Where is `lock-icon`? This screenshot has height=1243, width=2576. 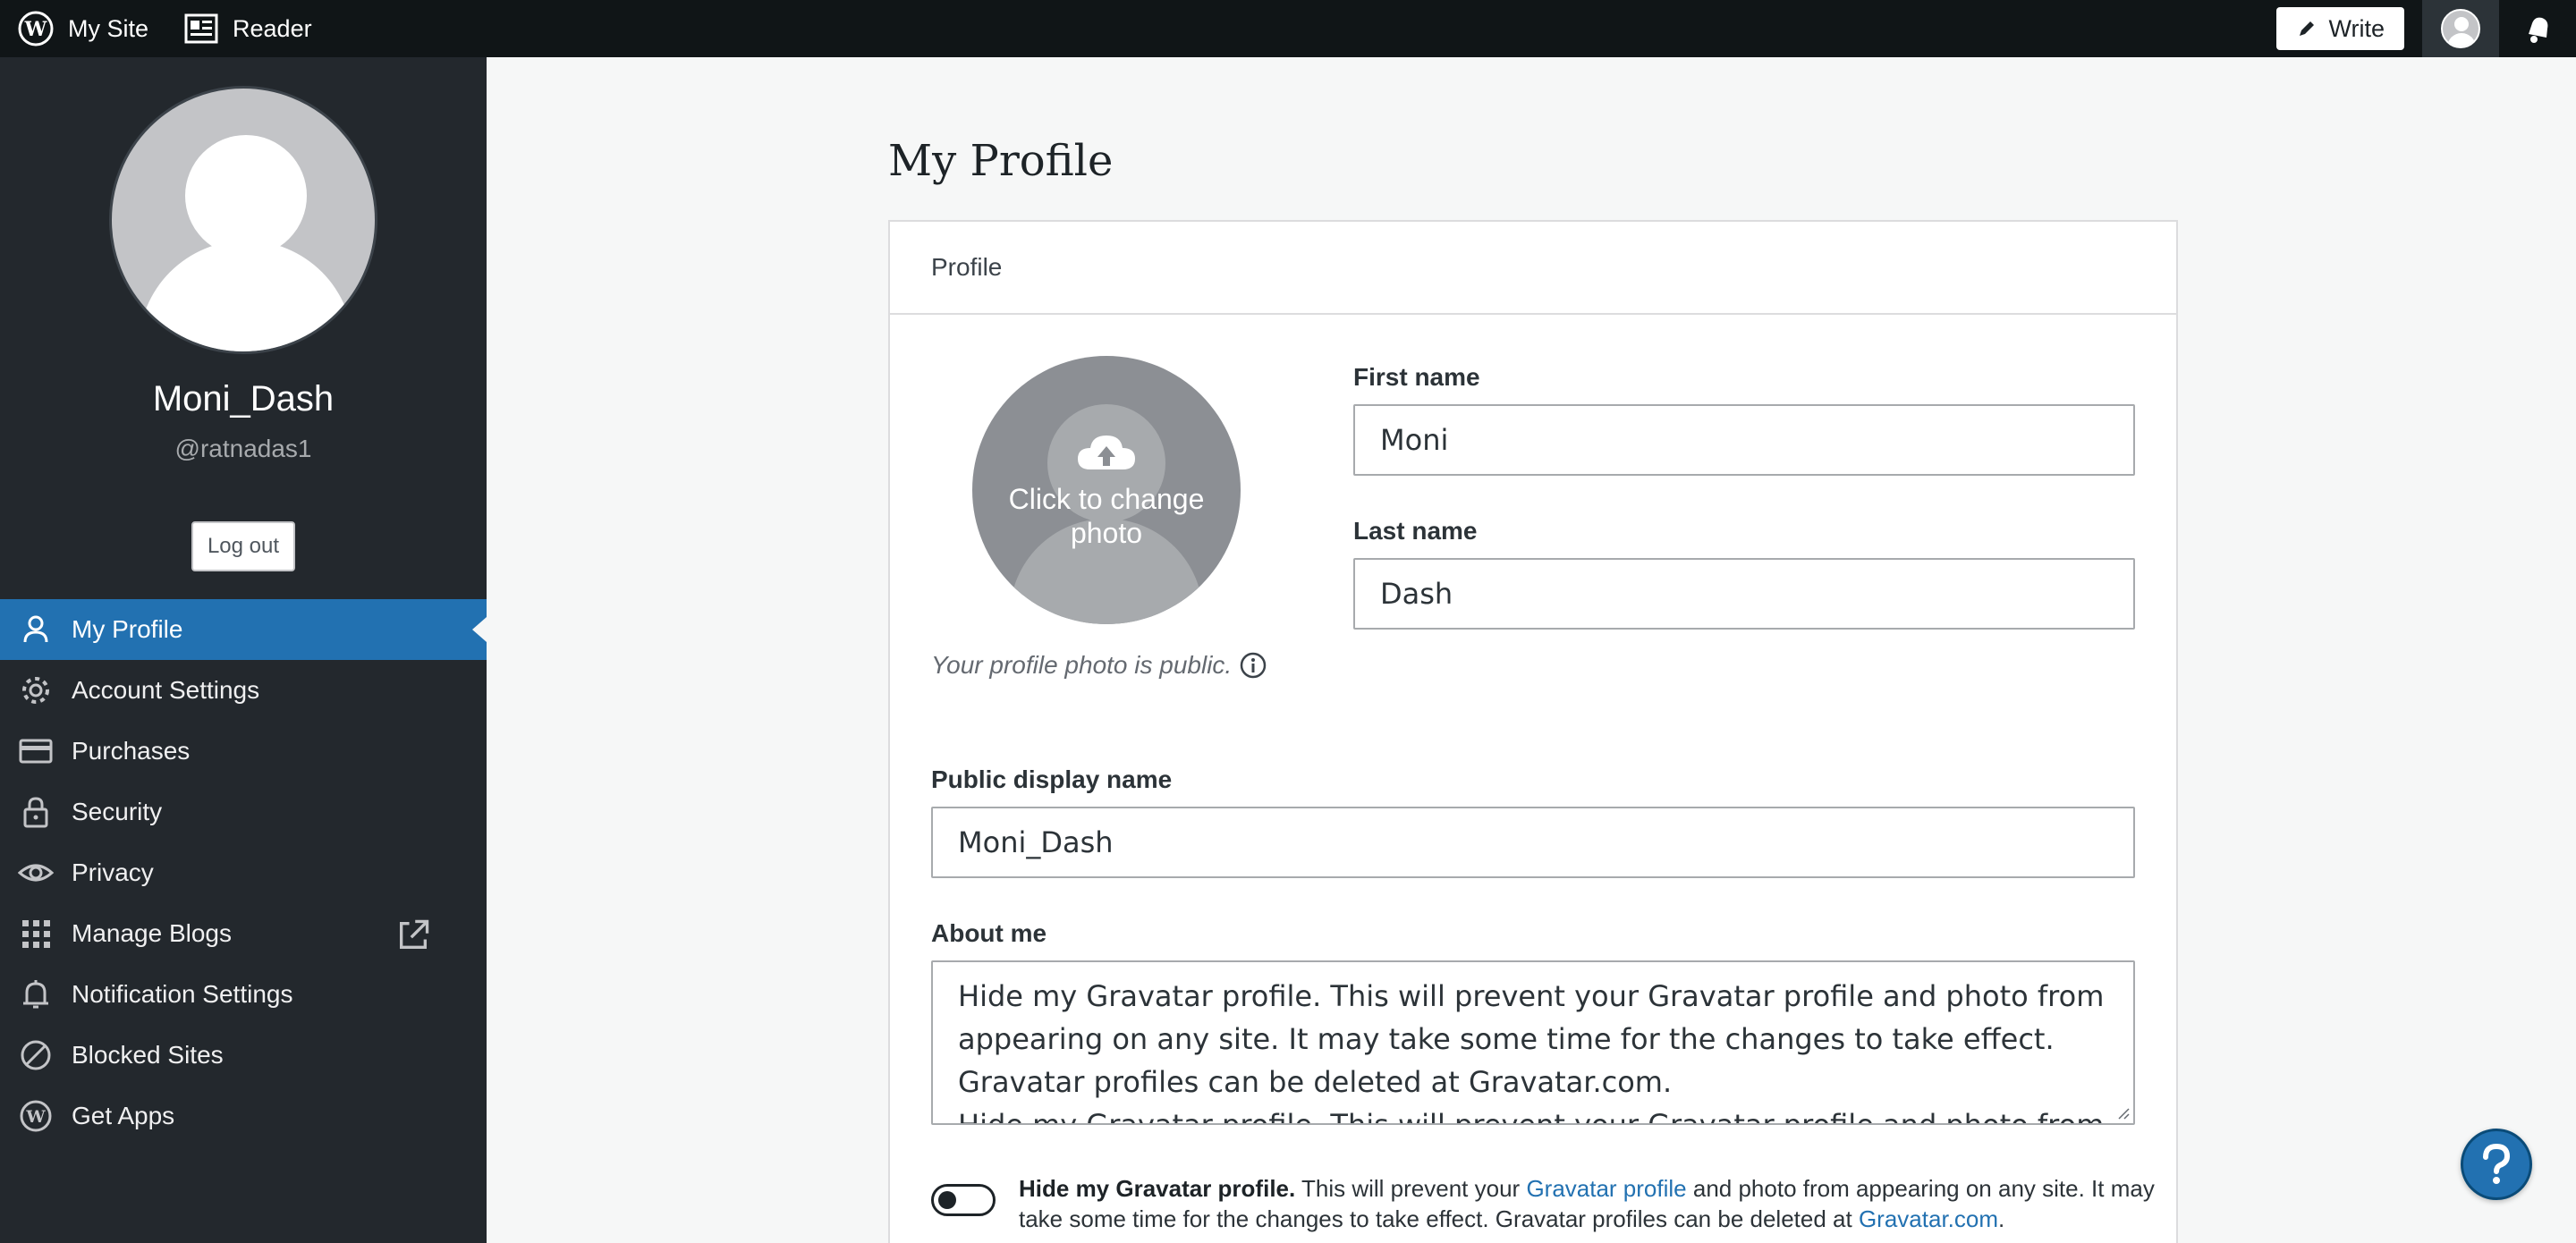
lock-icon is located at coordinates (35, 812).